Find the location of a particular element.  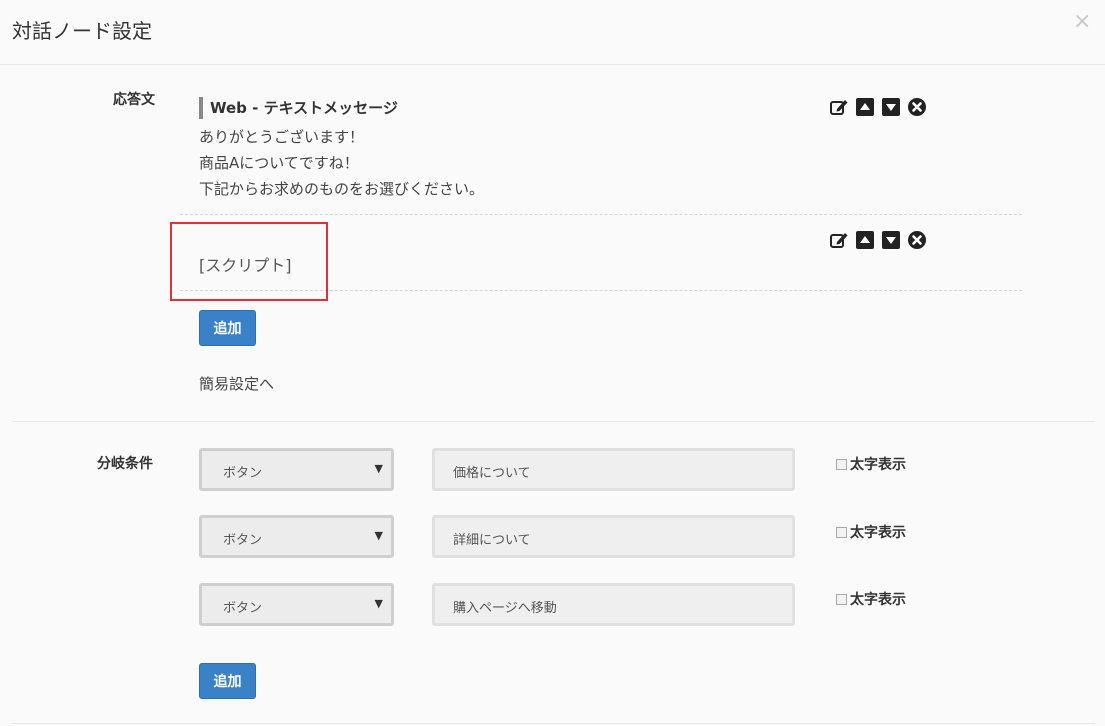

message-line: 下記からお求めのものをお選びください。 is located at coordinates (342, 189).